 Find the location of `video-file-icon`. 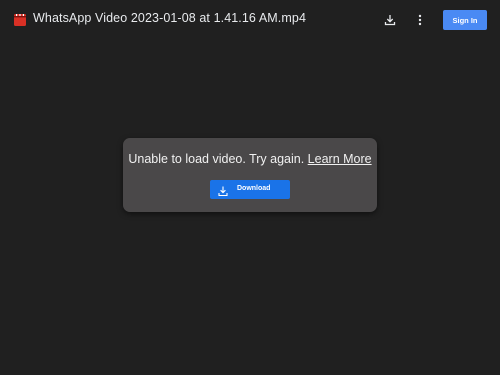

video-file-icon is located at coordinates (20, 19).